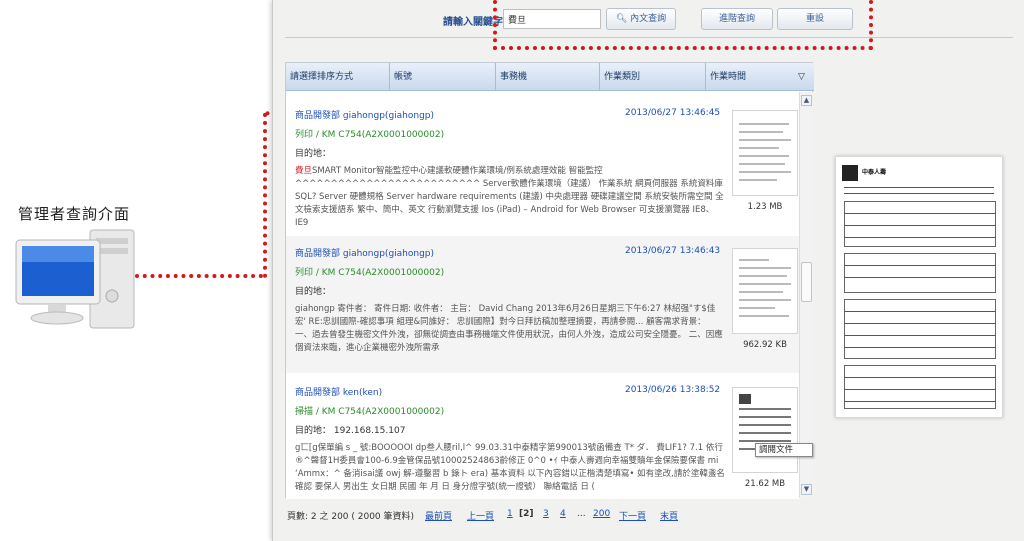 This screenshot has width=1024, height=541. Describe the element at coordinates (304, 171) in the screenshot. I see `keyword-highlight: 費旦` at that location.